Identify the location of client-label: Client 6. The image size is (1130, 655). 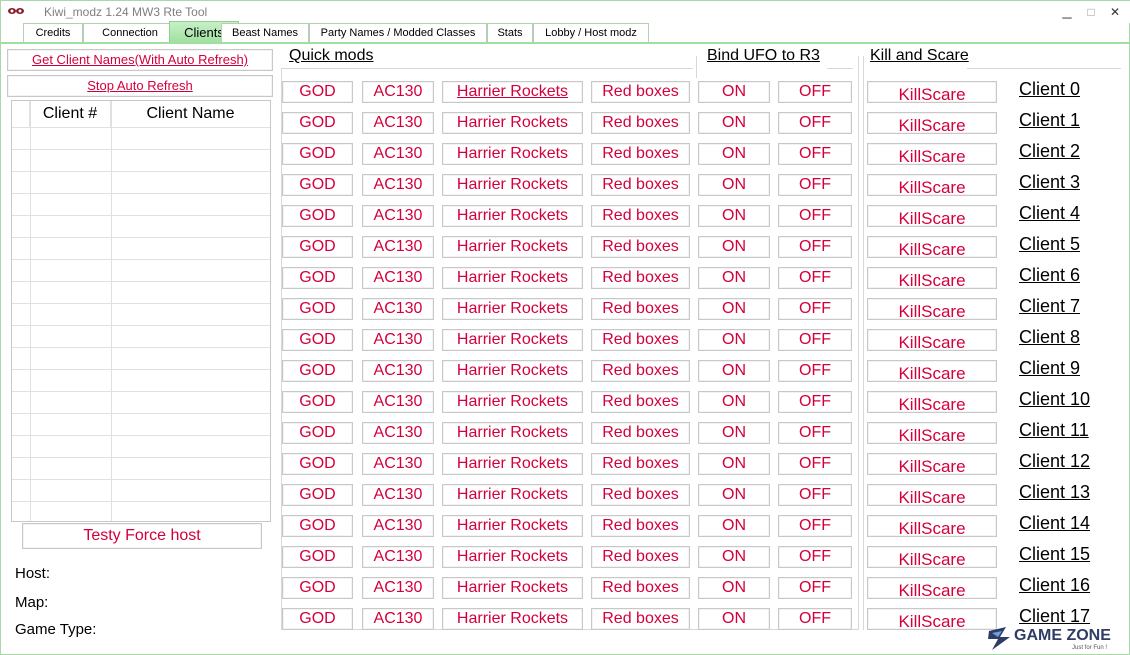
(1049, 275).